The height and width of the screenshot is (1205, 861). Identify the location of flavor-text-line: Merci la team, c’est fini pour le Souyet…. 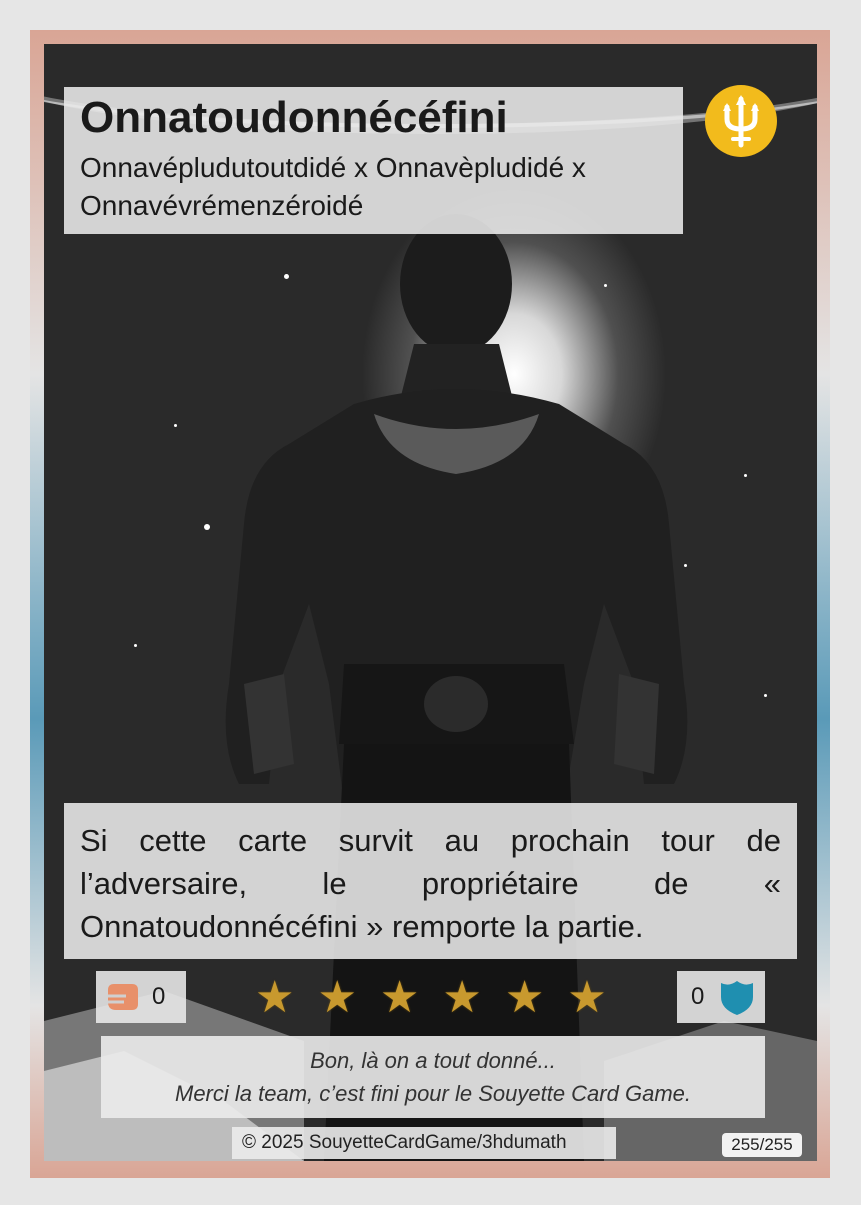
(433, 1093).